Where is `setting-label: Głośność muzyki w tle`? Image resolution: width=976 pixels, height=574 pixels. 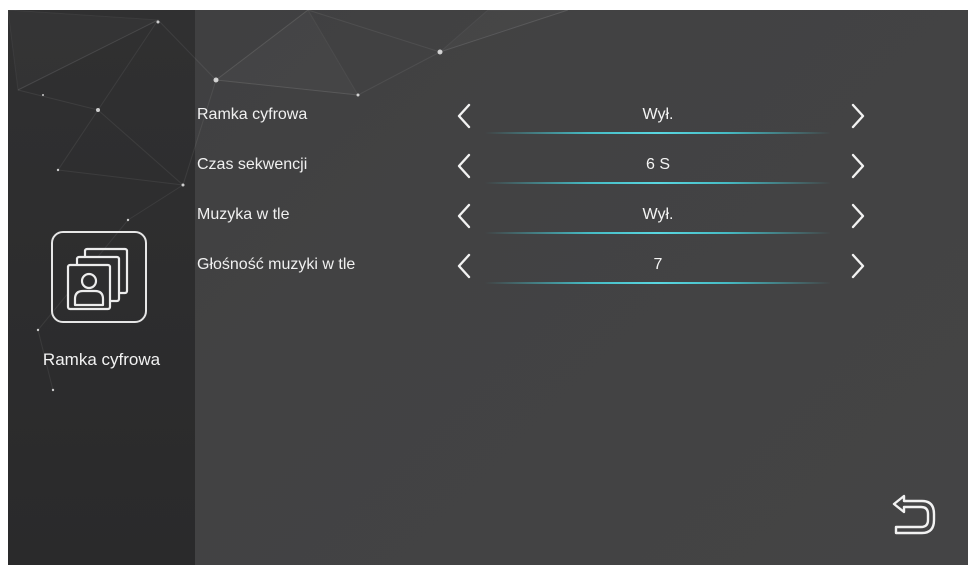
setting-label: Głośność muzyki w tle is located at coordinates (276, 264).